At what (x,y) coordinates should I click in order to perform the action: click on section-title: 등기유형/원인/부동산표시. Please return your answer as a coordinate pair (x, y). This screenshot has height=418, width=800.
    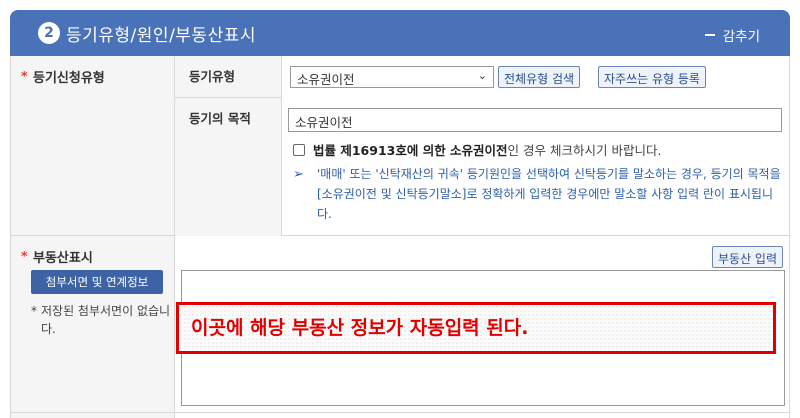
    Looking at the image, I should click on (161, 35).